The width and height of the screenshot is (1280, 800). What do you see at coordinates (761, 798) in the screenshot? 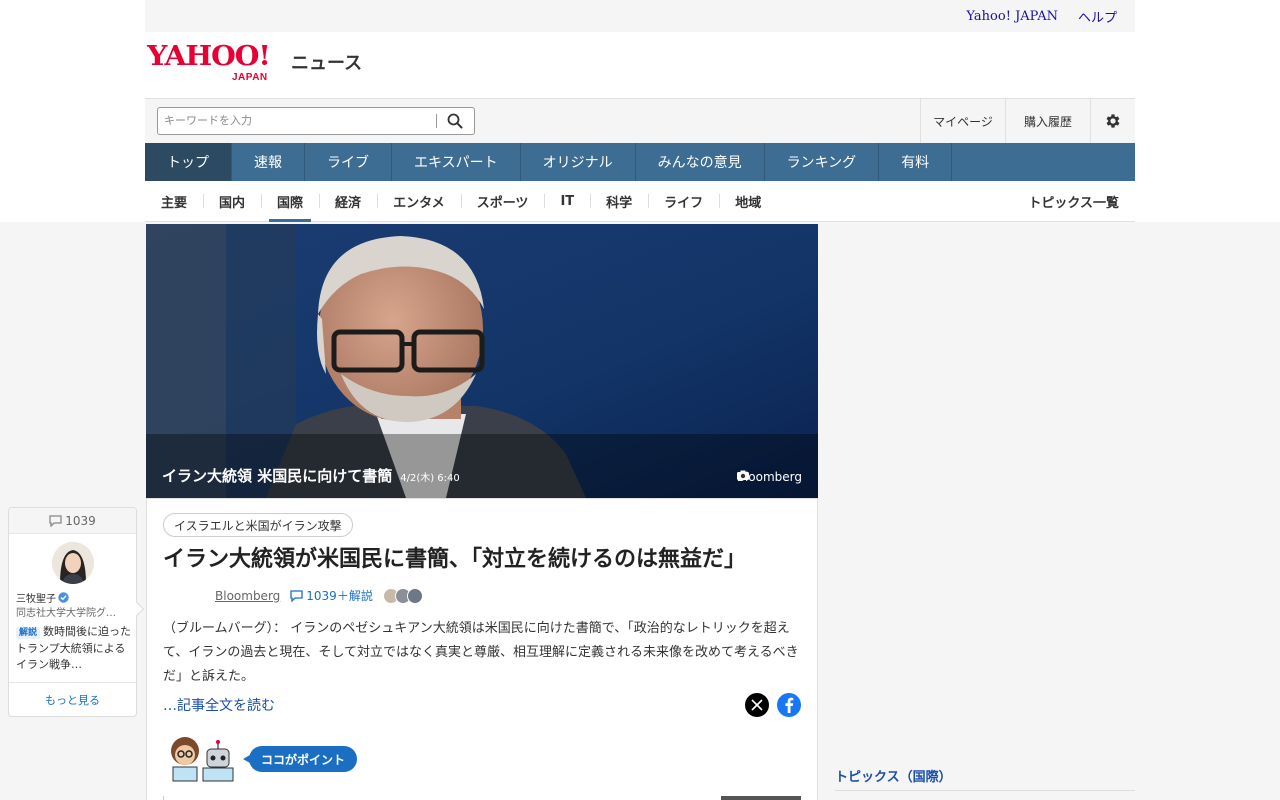
I see `related-thumbnail` at bounding box center [761, 798].